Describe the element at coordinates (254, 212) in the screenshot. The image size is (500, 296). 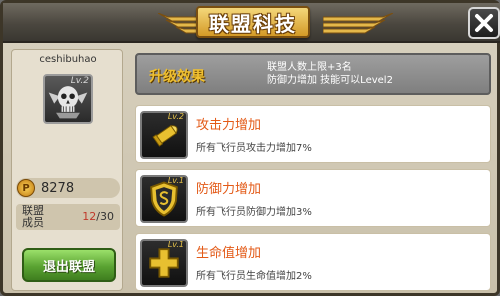
I see `tech-desc: 所有飞行员防御力增加3%` at that location.